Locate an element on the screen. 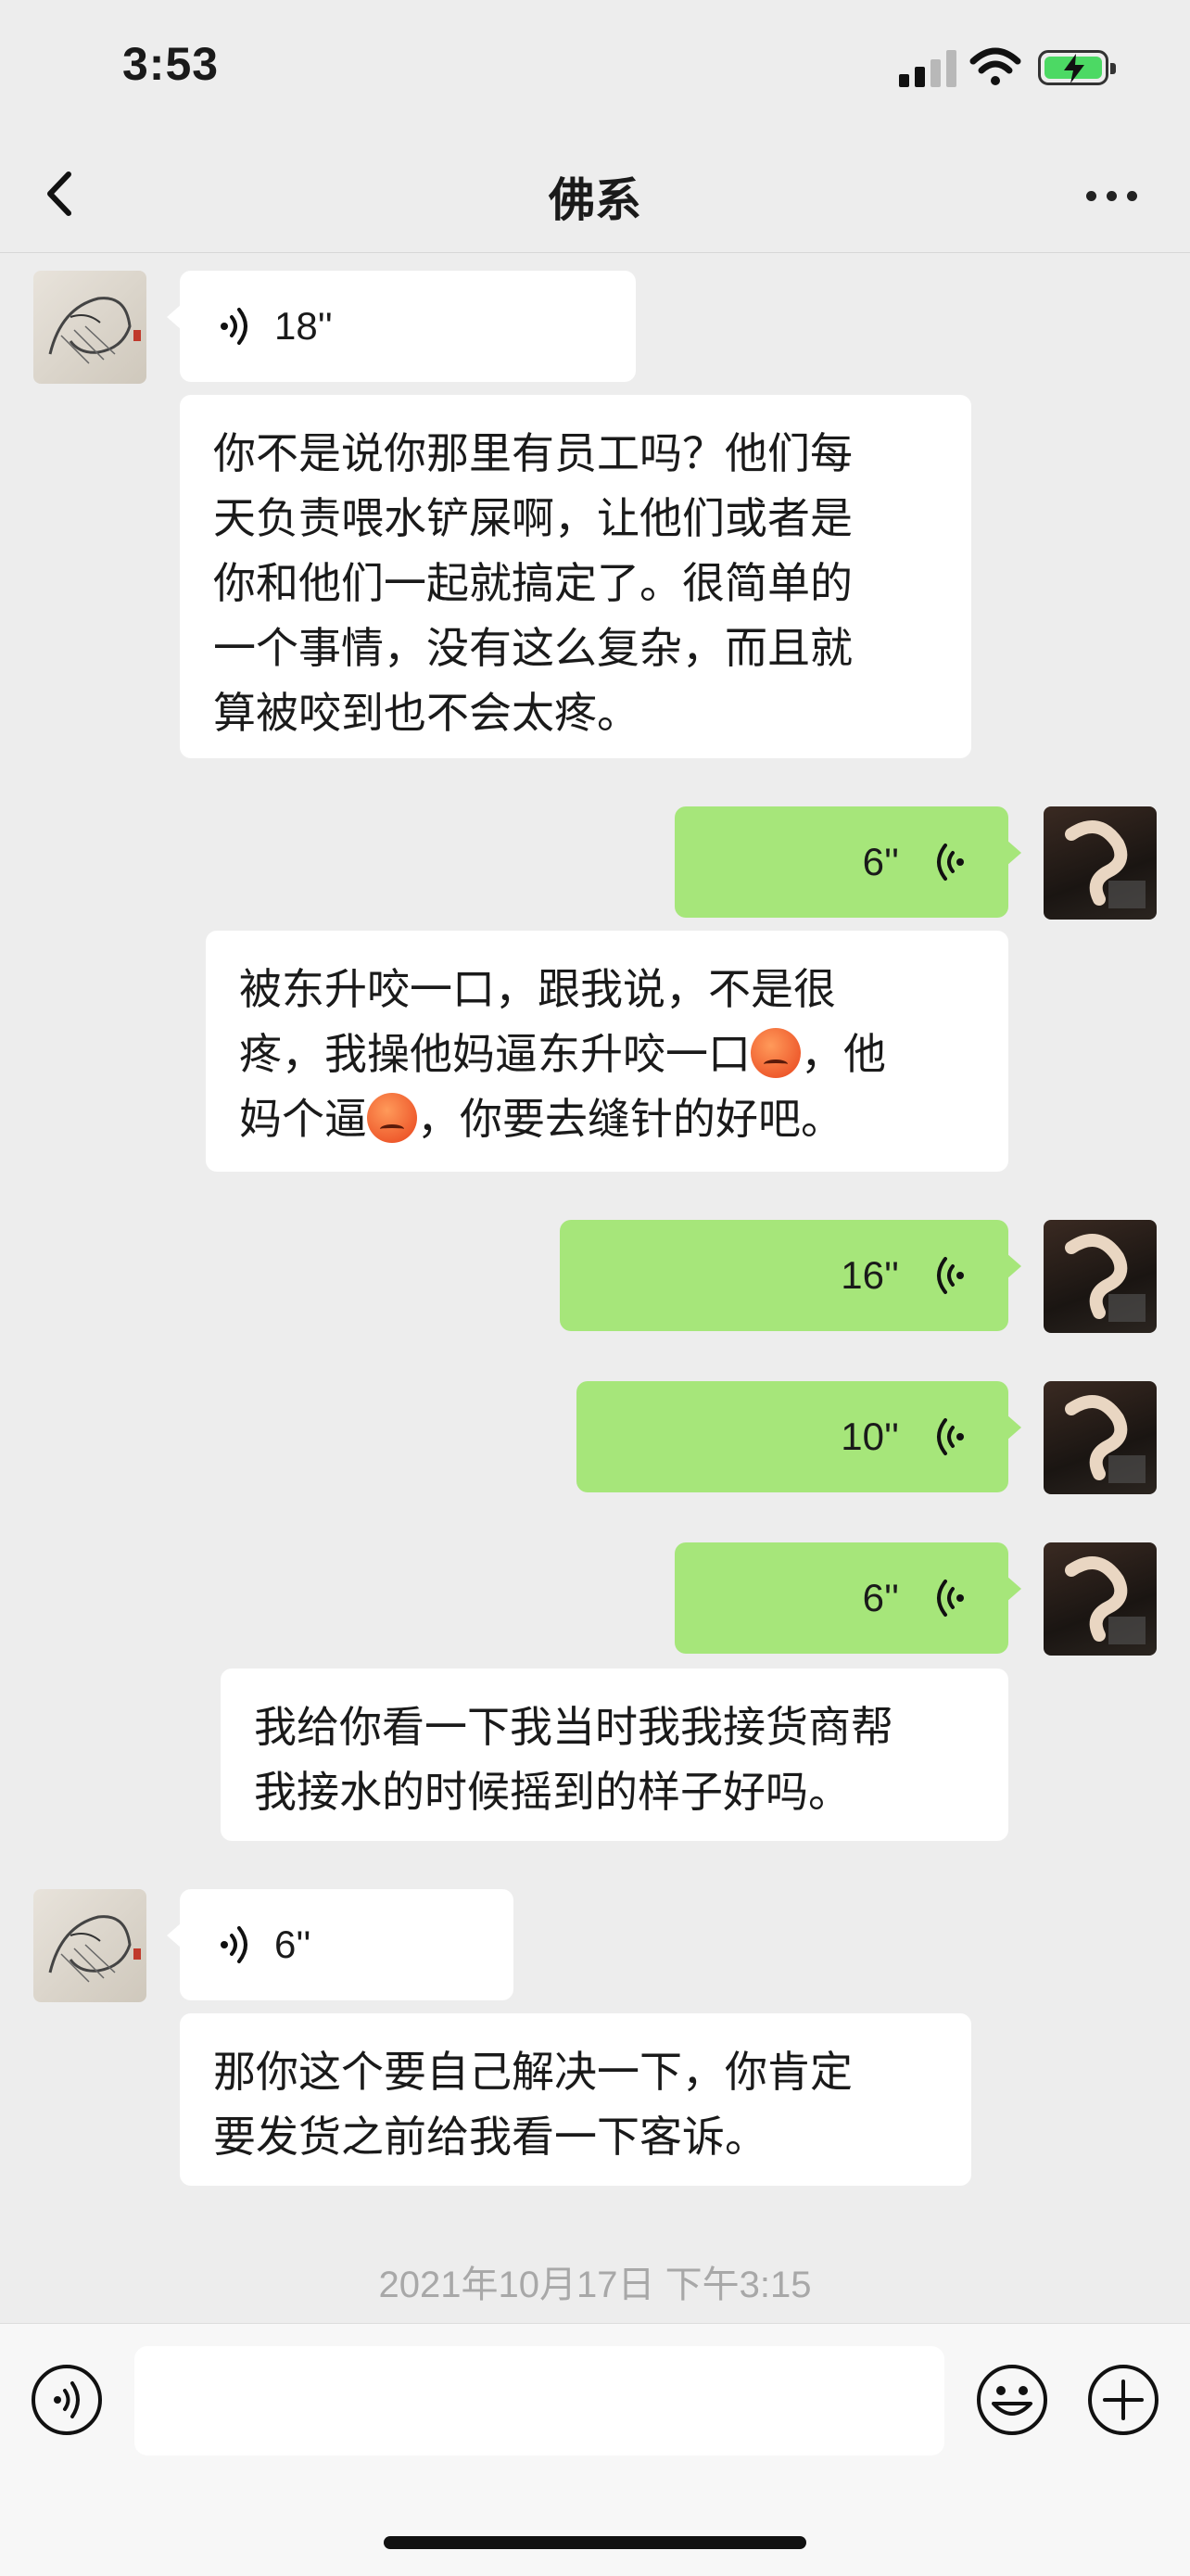 This screenshot has height=2576, width=1190. battery-icon is located at coordinates (1077, 67).